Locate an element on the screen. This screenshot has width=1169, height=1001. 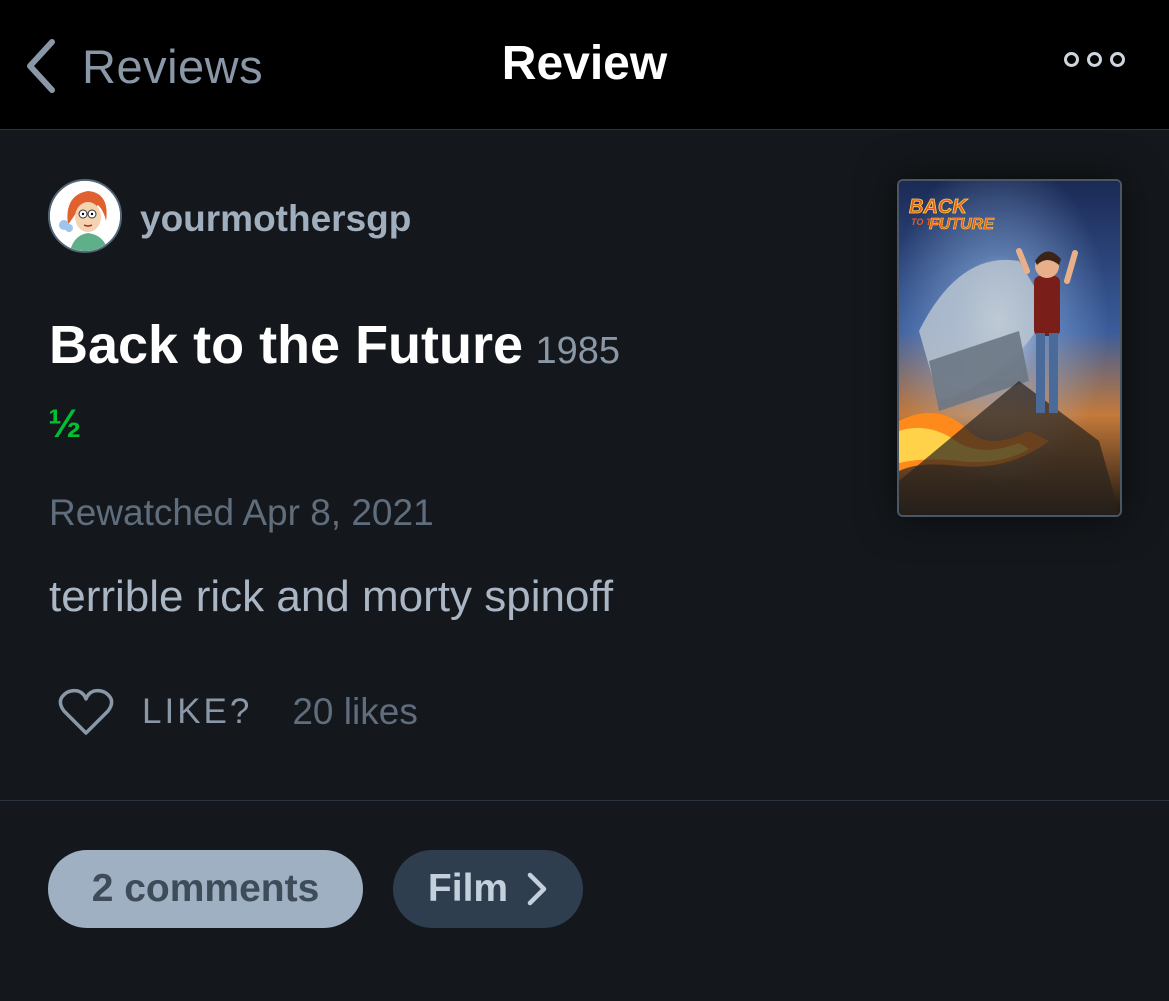
heart-outline-icon is located at coordinates (86, 711).